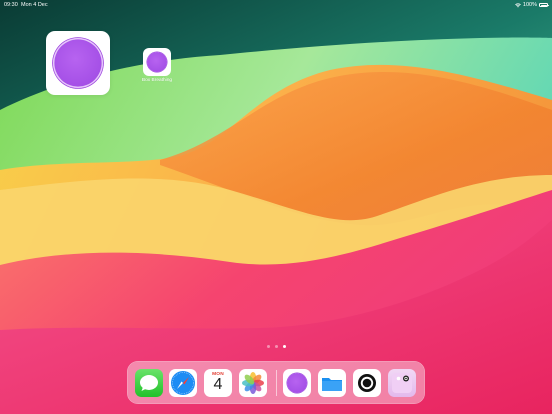 This screenshot has width=552, height=414. What do you see at coordinates (518, 5) in the screenshot?
I see `wifi-icon` at bounding box center [518, 5].